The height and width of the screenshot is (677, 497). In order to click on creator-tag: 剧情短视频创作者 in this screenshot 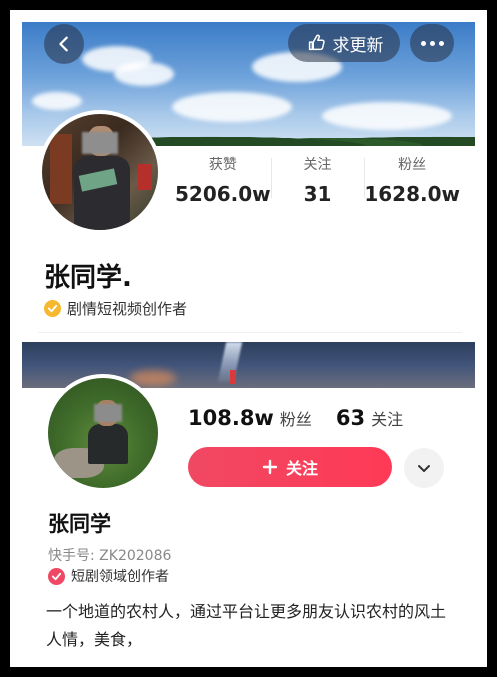, I will do `click(115, 308)`.